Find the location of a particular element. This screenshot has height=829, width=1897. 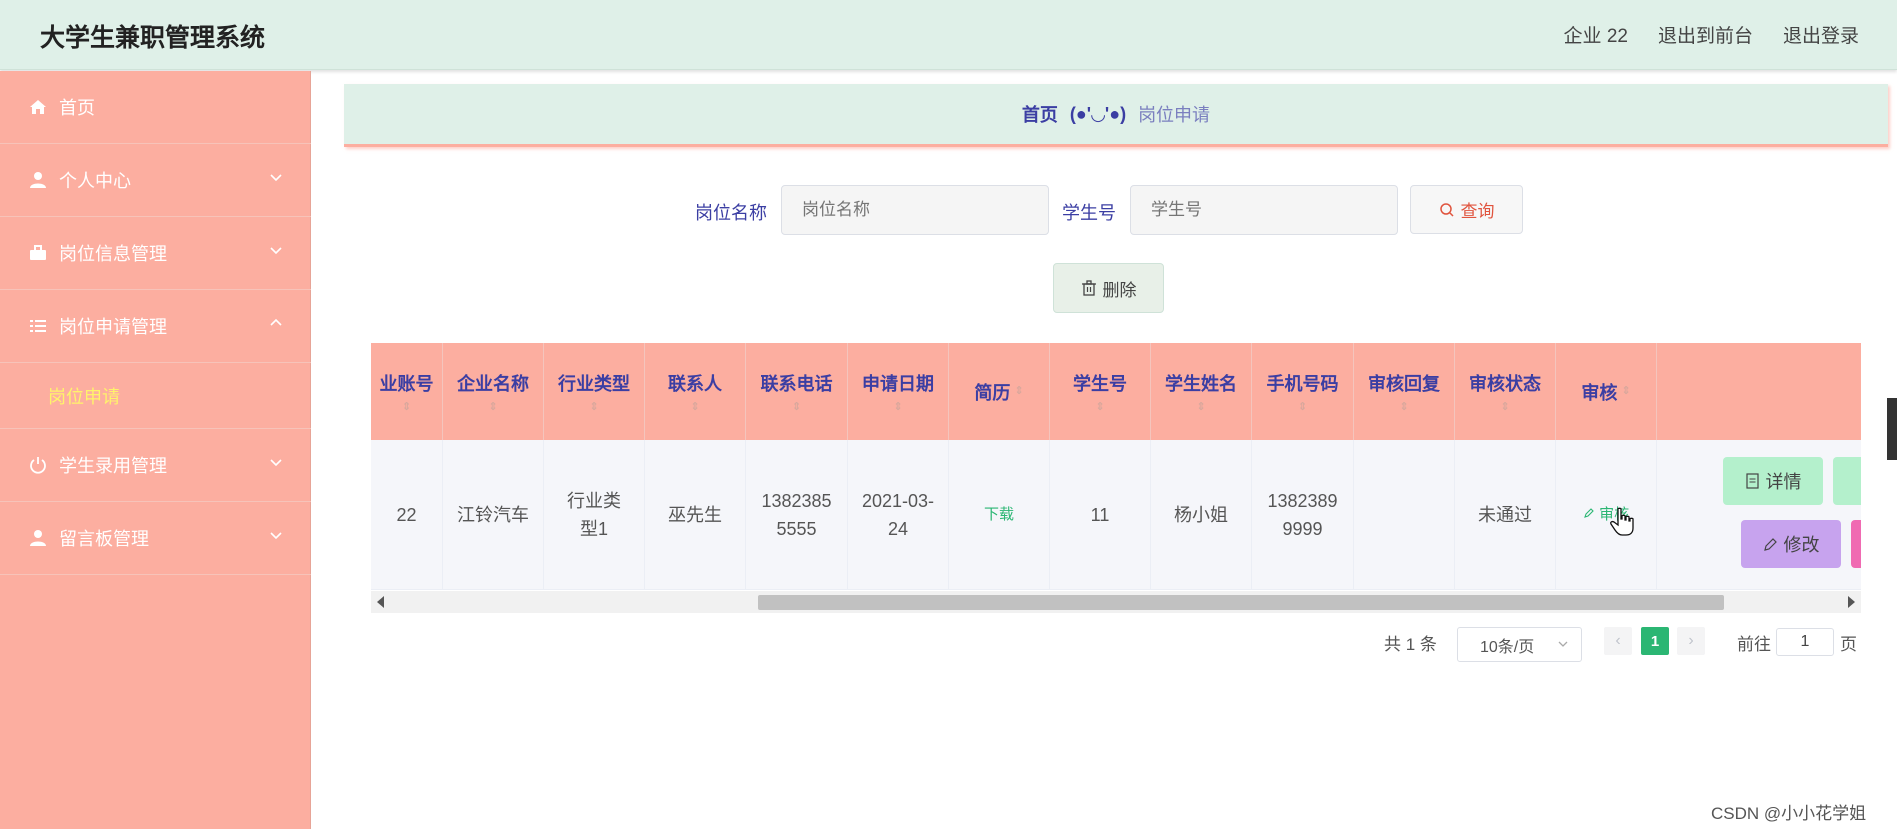

sidebar-item-personal-center: 个人中心 is located at coordinates (155, 180).